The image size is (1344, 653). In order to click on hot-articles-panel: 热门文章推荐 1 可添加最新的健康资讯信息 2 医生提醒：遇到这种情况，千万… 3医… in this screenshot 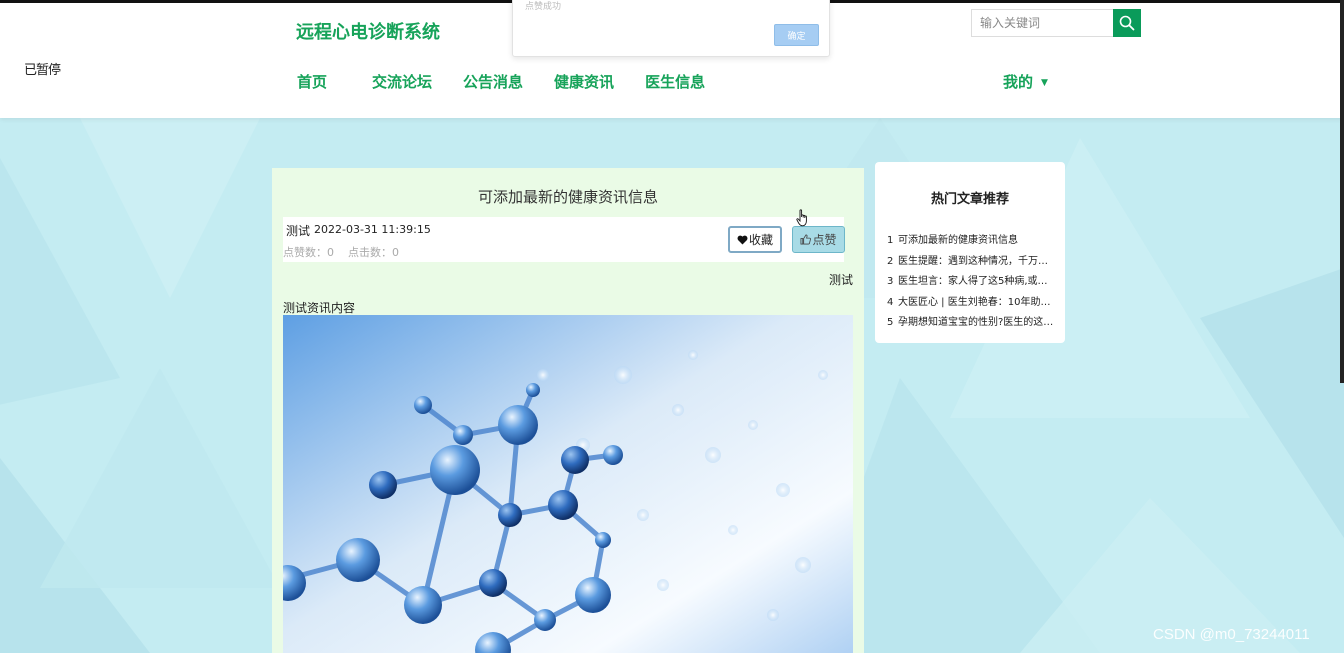, I will do `click(970, 252)`.